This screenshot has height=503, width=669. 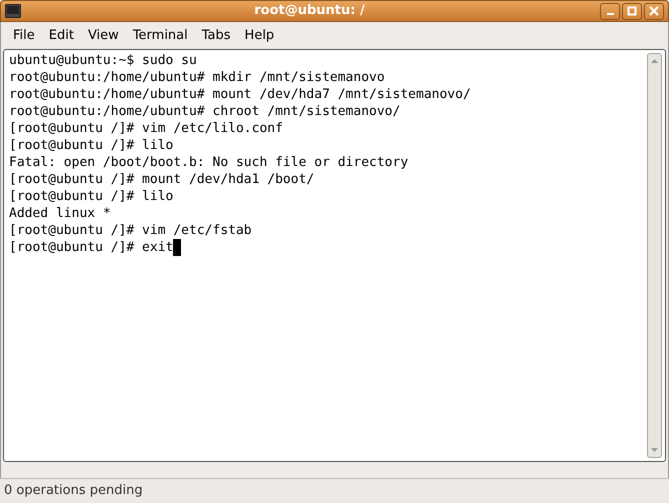 I want to click on menu-item: Tabs, so click(x=216, y=36).